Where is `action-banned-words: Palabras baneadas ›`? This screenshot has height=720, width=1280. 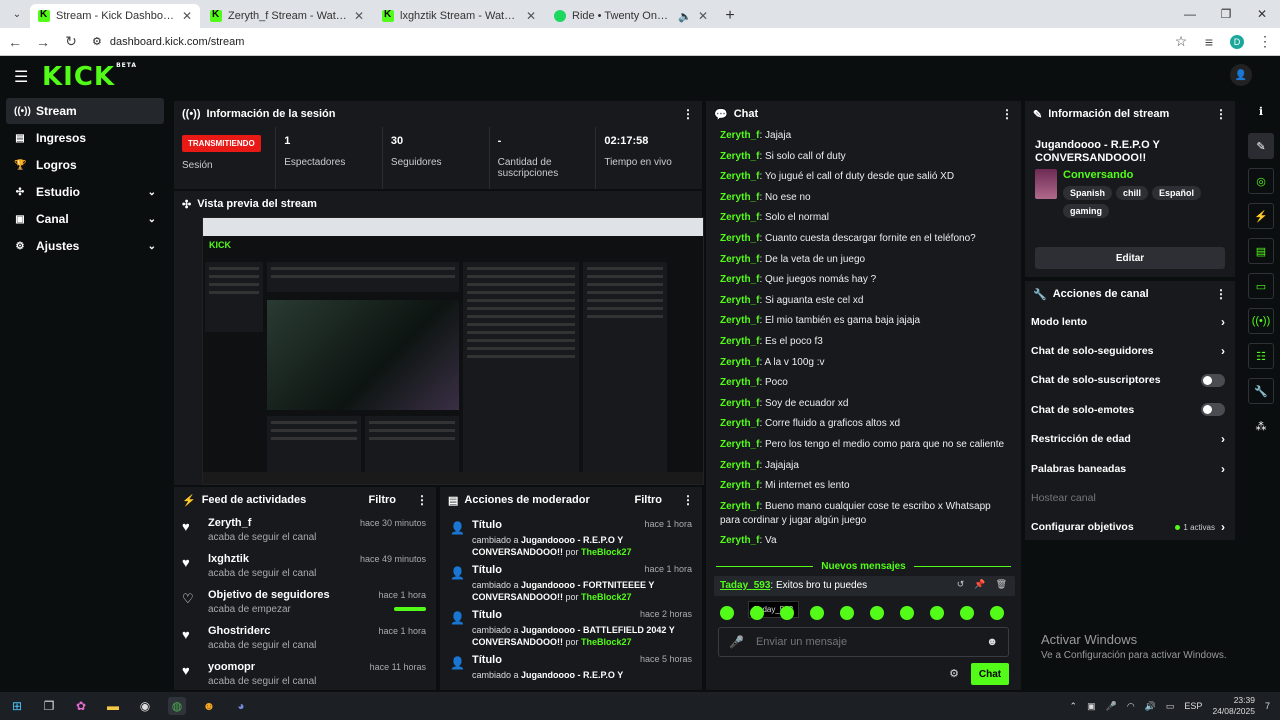
action-banned-words: Palabras baneadas › is located at coordinates (1130, 468).